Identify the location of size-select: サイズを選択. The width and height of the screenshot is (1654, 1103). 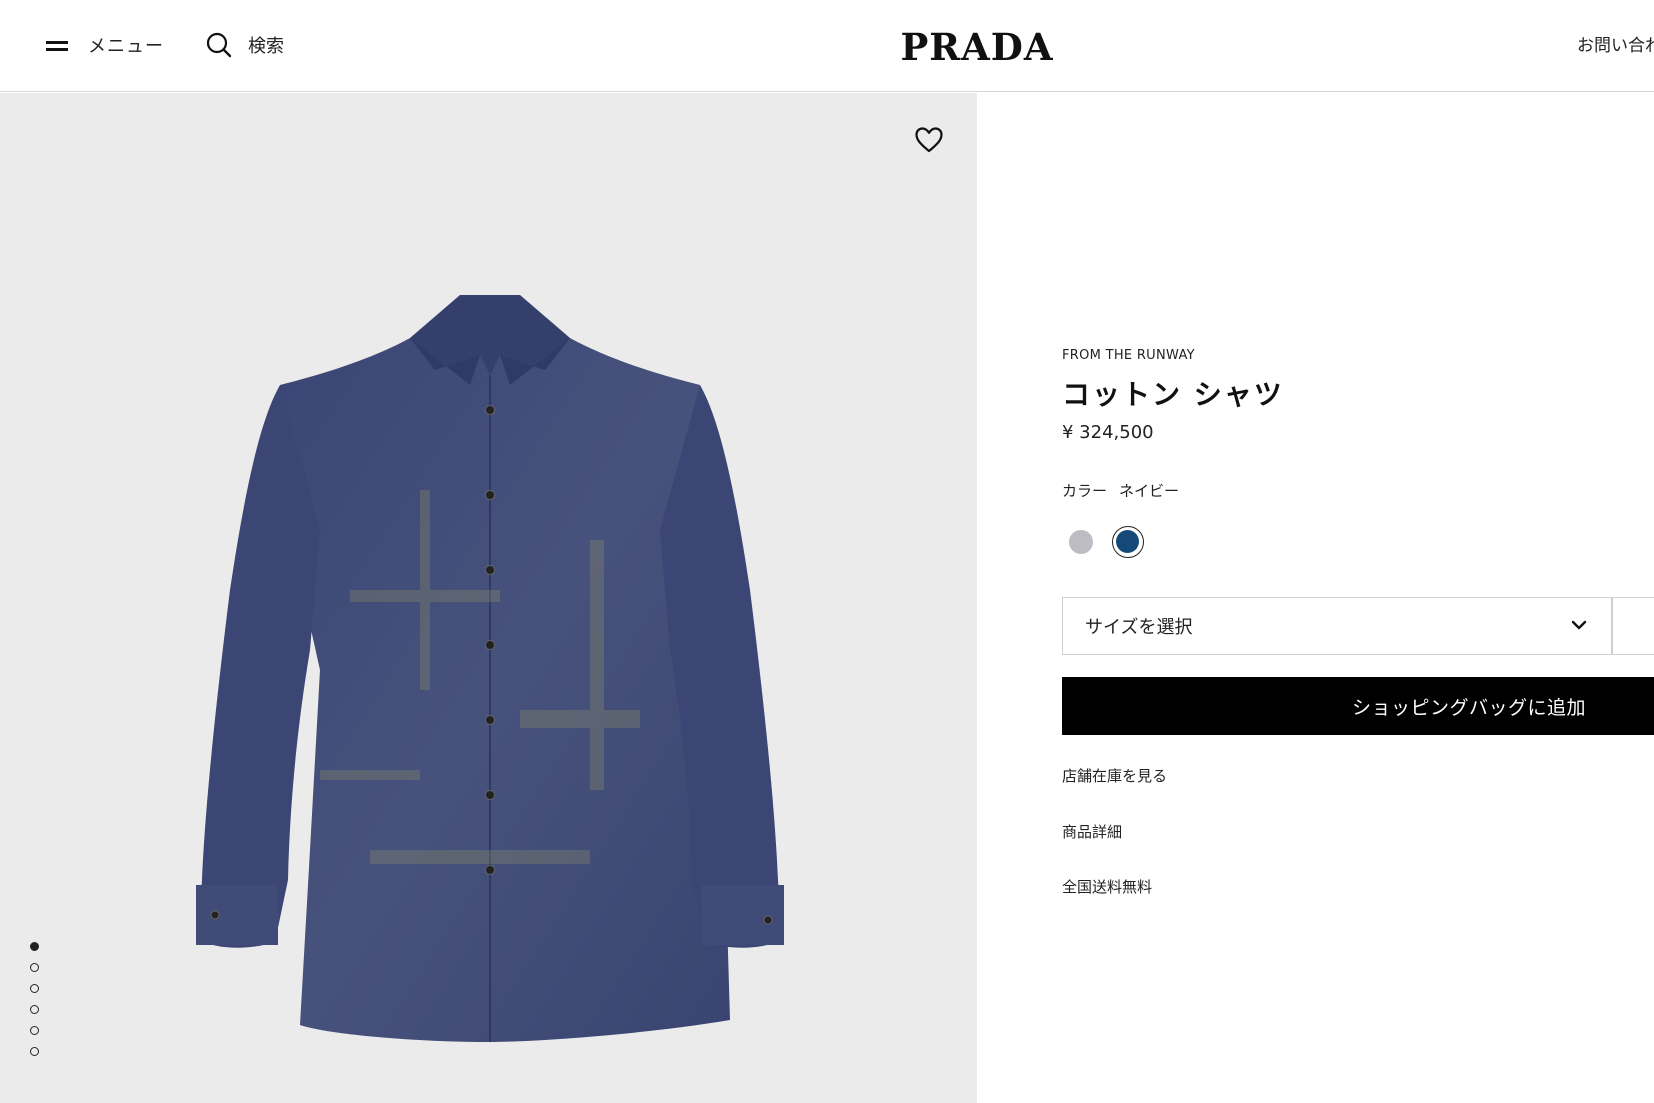
(1337, 626).